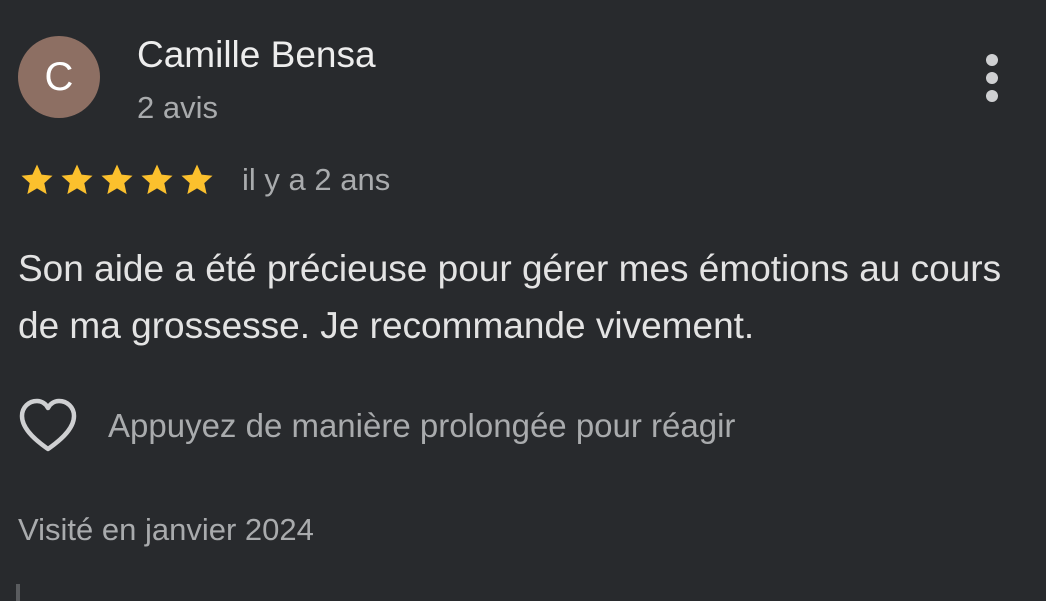 Image resolution: width=1046 pixels, height=601 pixels. Describe the element at coordinates (316, 179) in the screenshot. I see `review-date: il y a 2 ans` at that location.